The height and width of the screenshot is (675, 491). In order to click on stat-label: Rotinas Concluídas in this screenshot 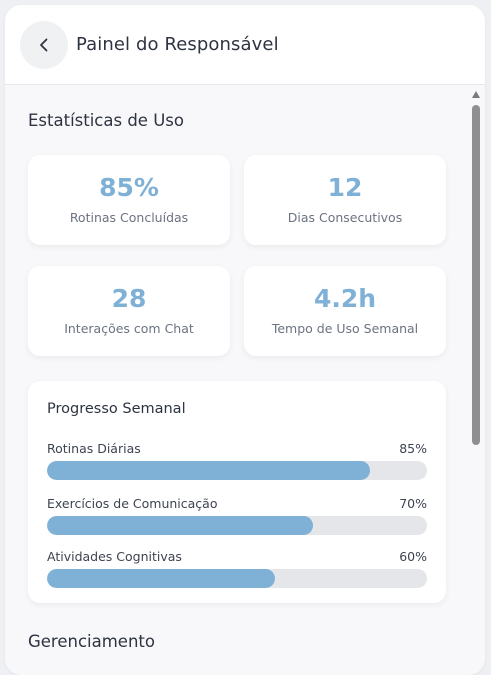, I will do `click(129, 217)`.